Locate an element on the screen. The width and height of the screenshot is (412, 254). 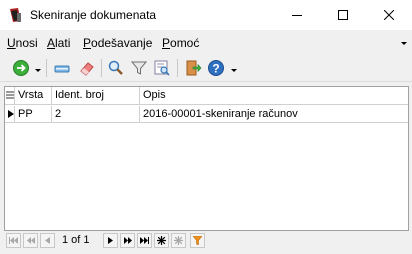
help-icon: ? is located at coordinates (216, 68).